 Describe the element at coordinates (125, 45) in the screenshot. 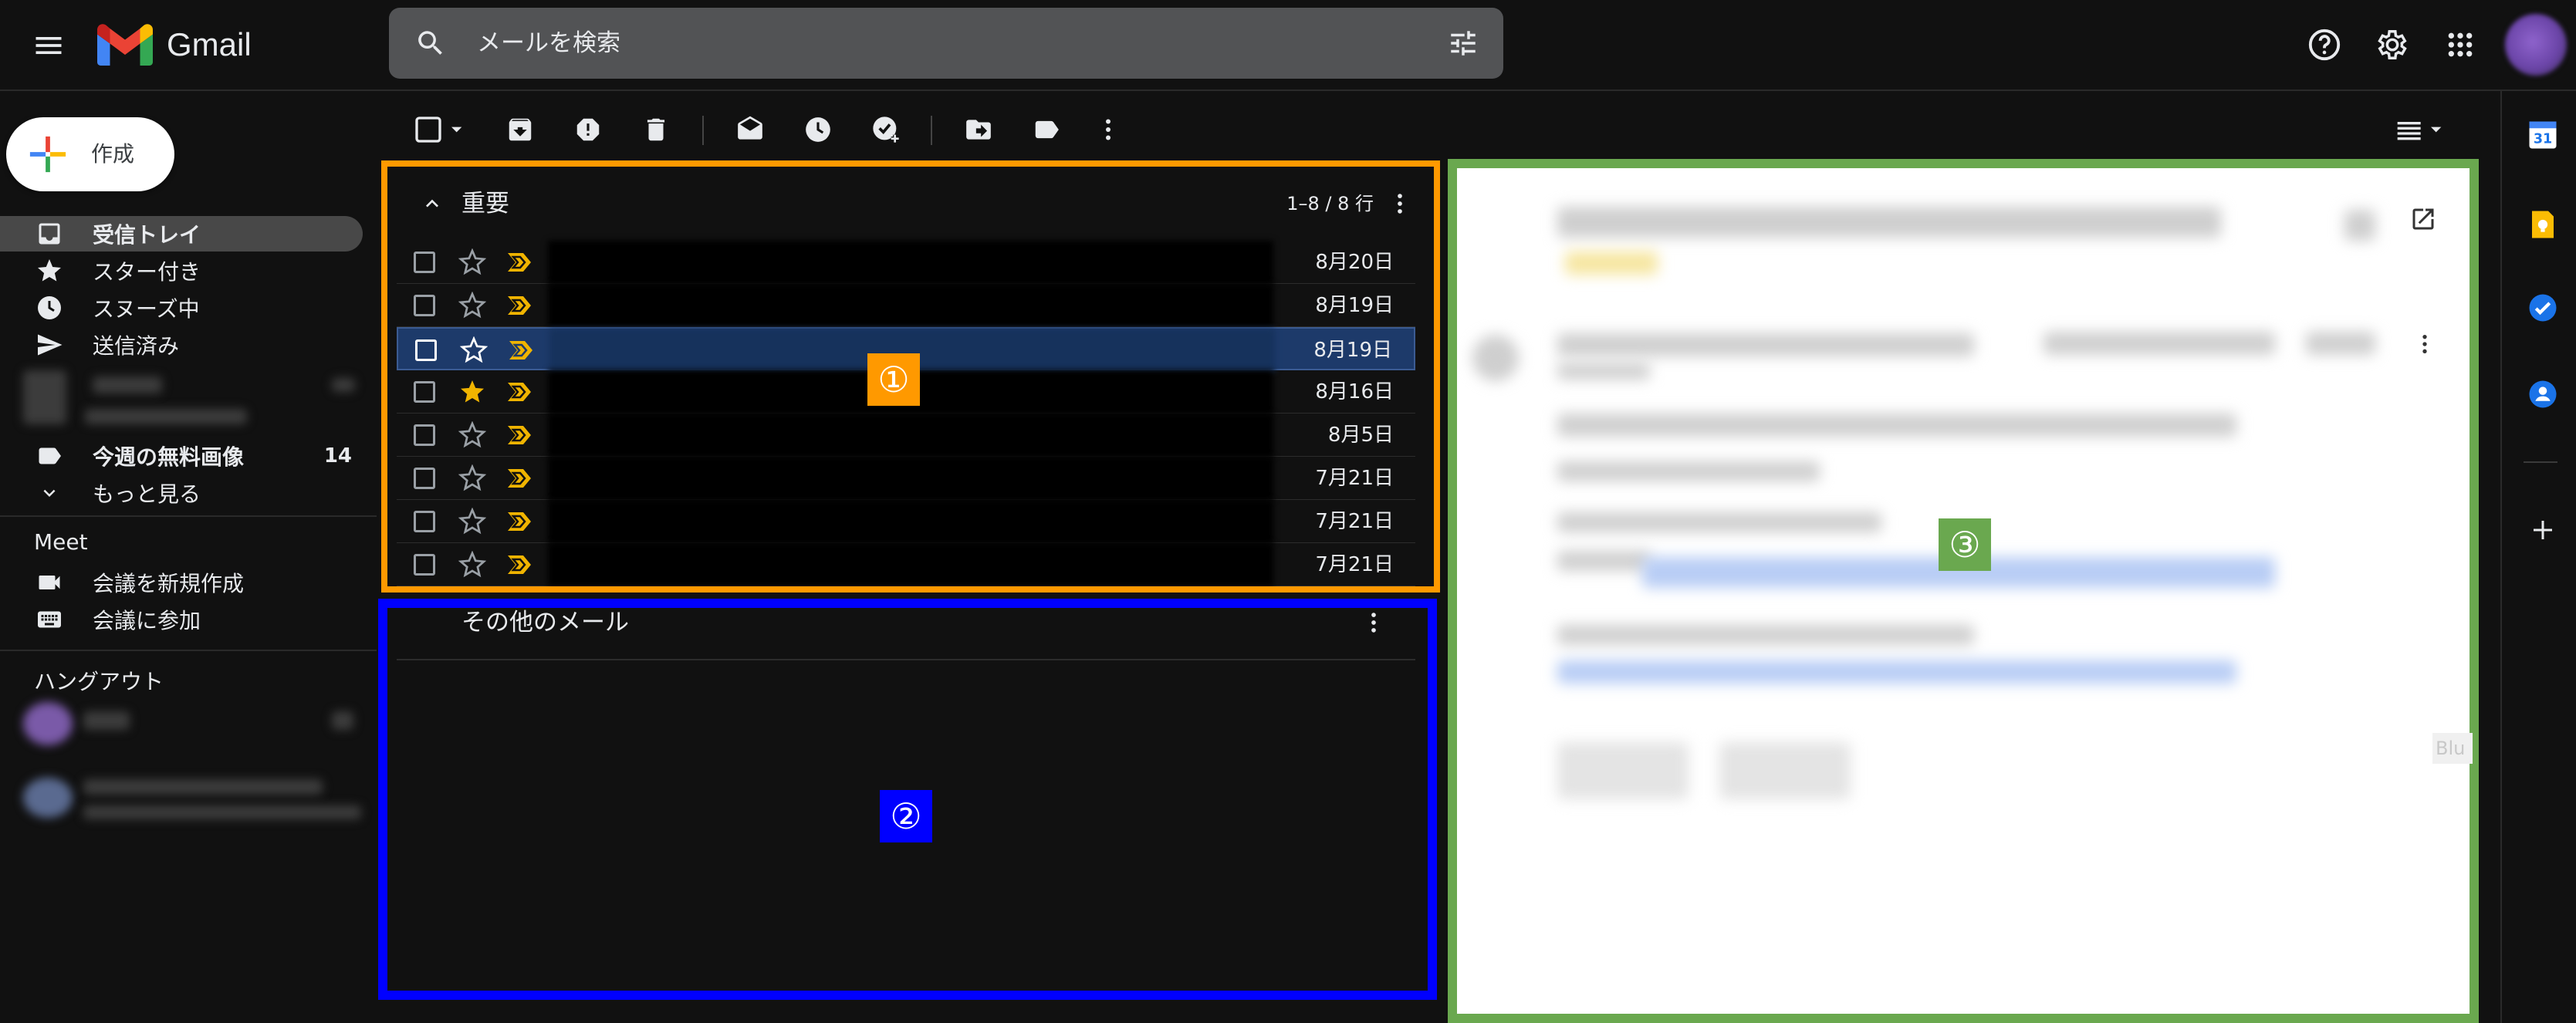

I see `gmail-m-icon` at that location.